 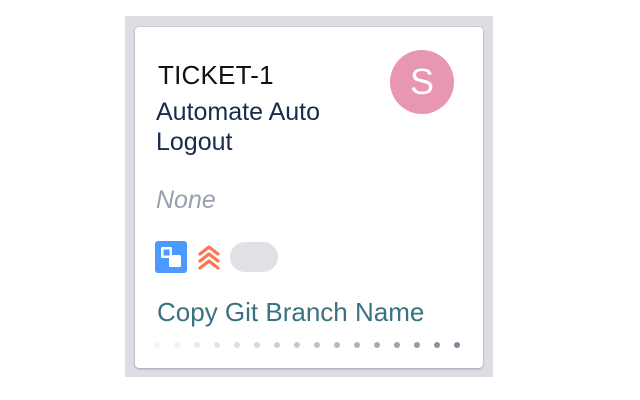 I want to click on card-meta-row, so click(x=216, y=257).